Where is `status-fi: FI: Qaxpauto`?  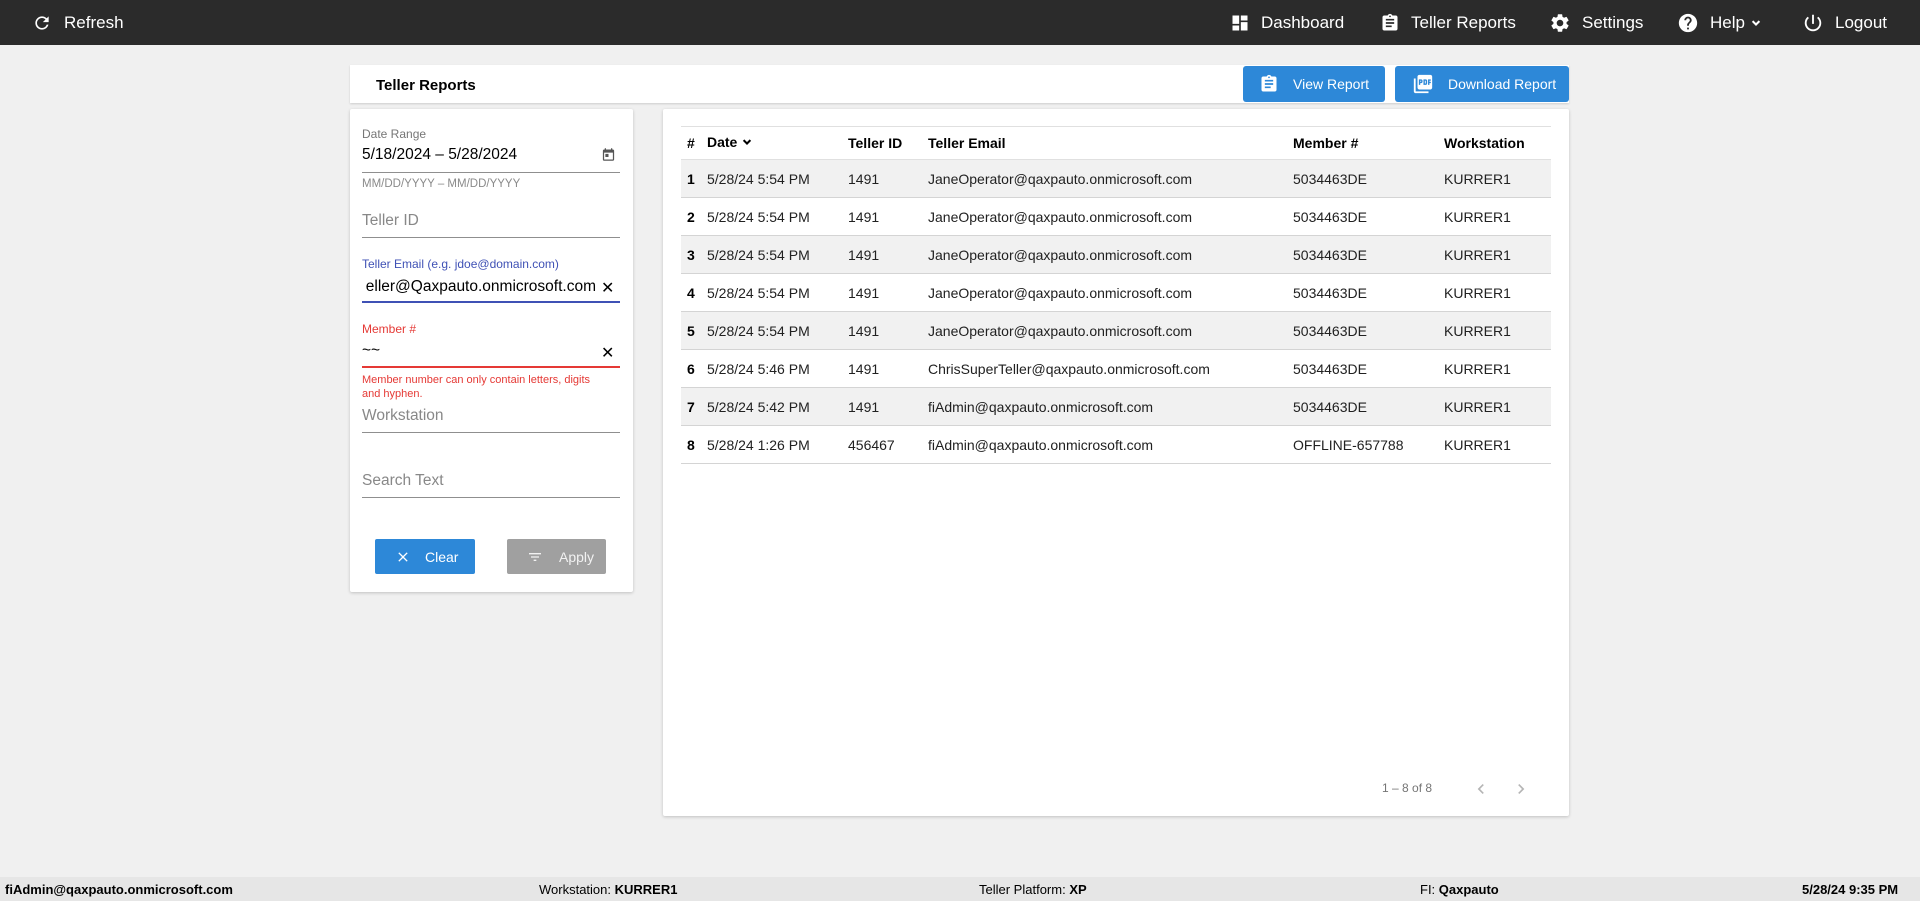 status-fi: FI: Qaxpauto is located at coordinates (1459, 889).